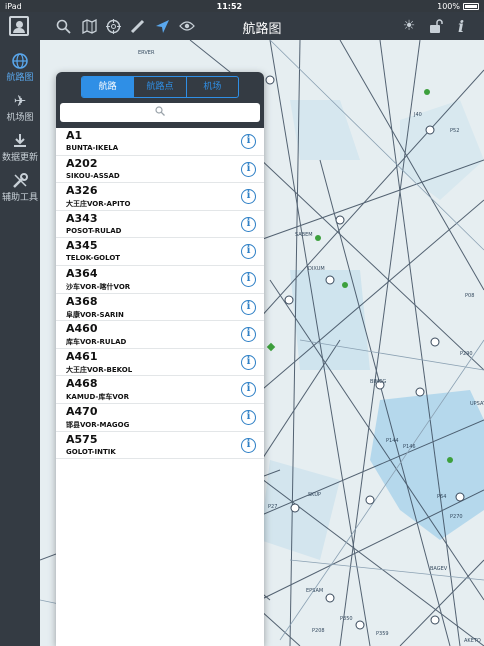 Image resolution: width=484 pixels, height=646 pixels. I want to click on svg-text: P208, so click(318, 631).